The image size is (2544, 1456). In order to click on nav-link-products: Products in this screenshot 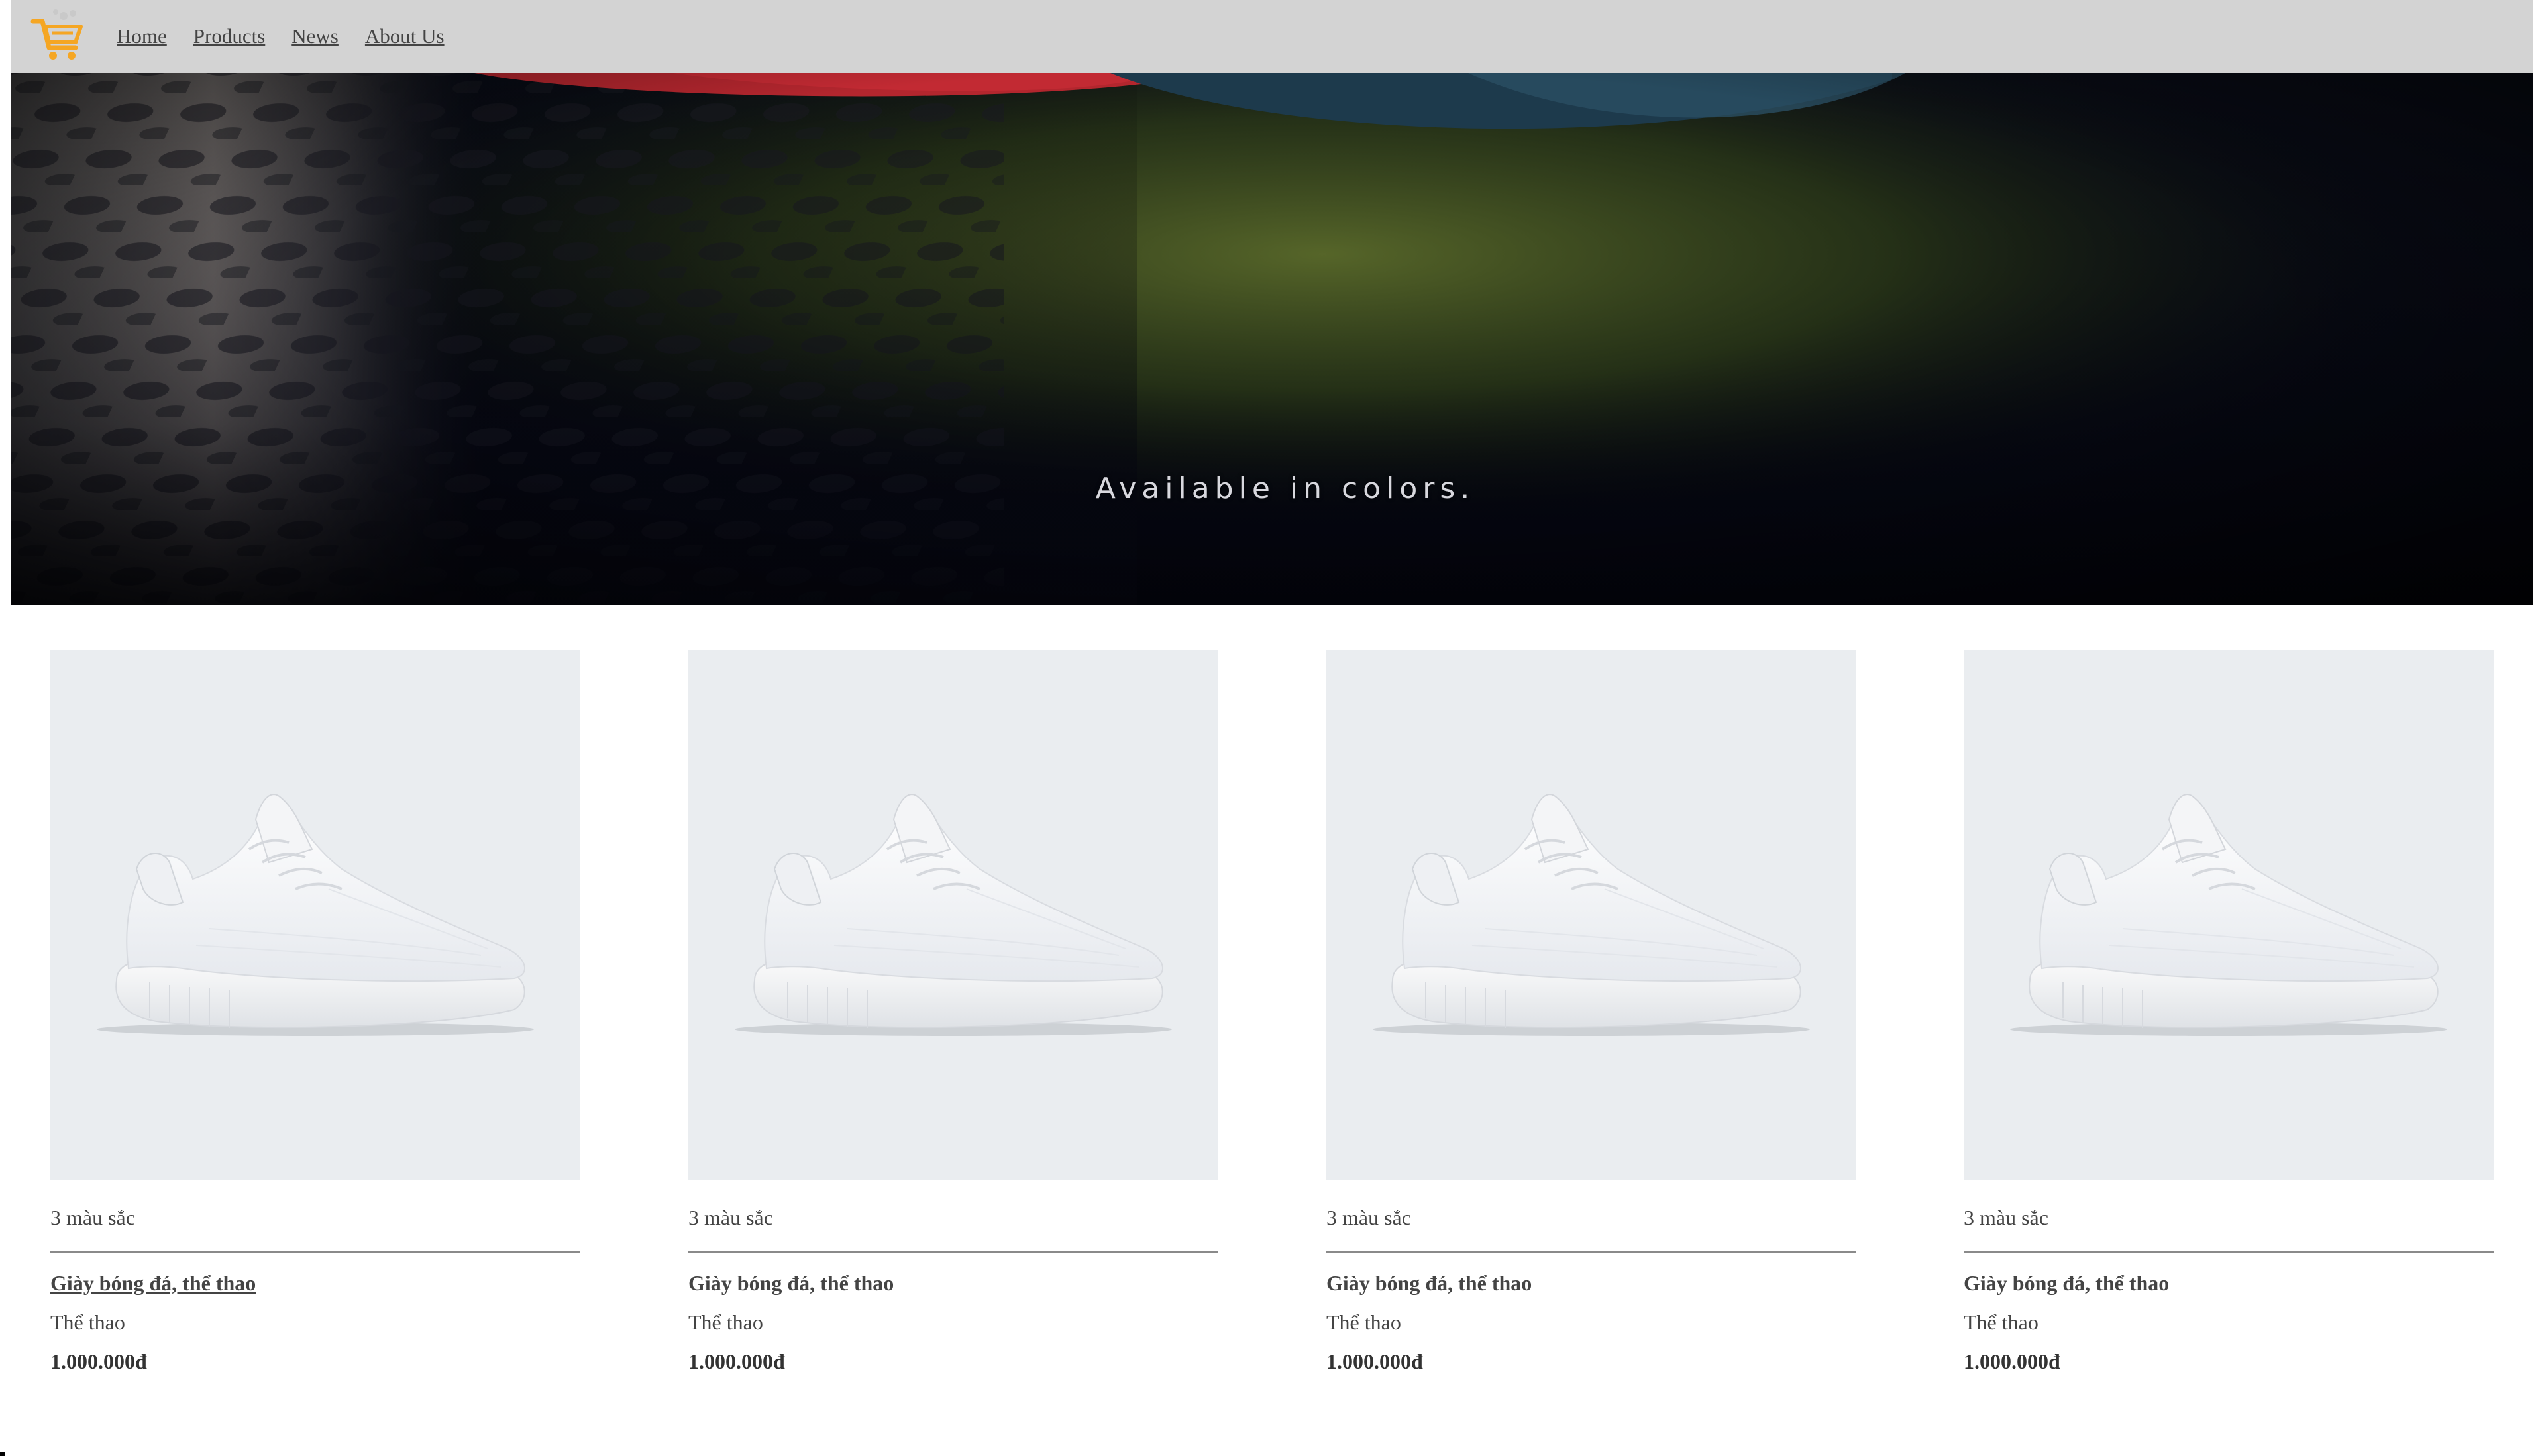, I will do `click(229, 36)`.